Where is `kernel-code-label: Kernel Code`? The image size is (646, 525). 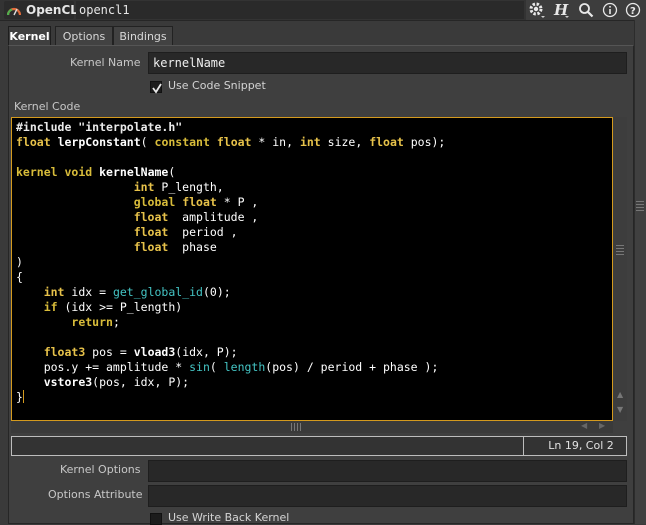
kernel-code-label: Kernel Code is located at coordinates (47, 106).